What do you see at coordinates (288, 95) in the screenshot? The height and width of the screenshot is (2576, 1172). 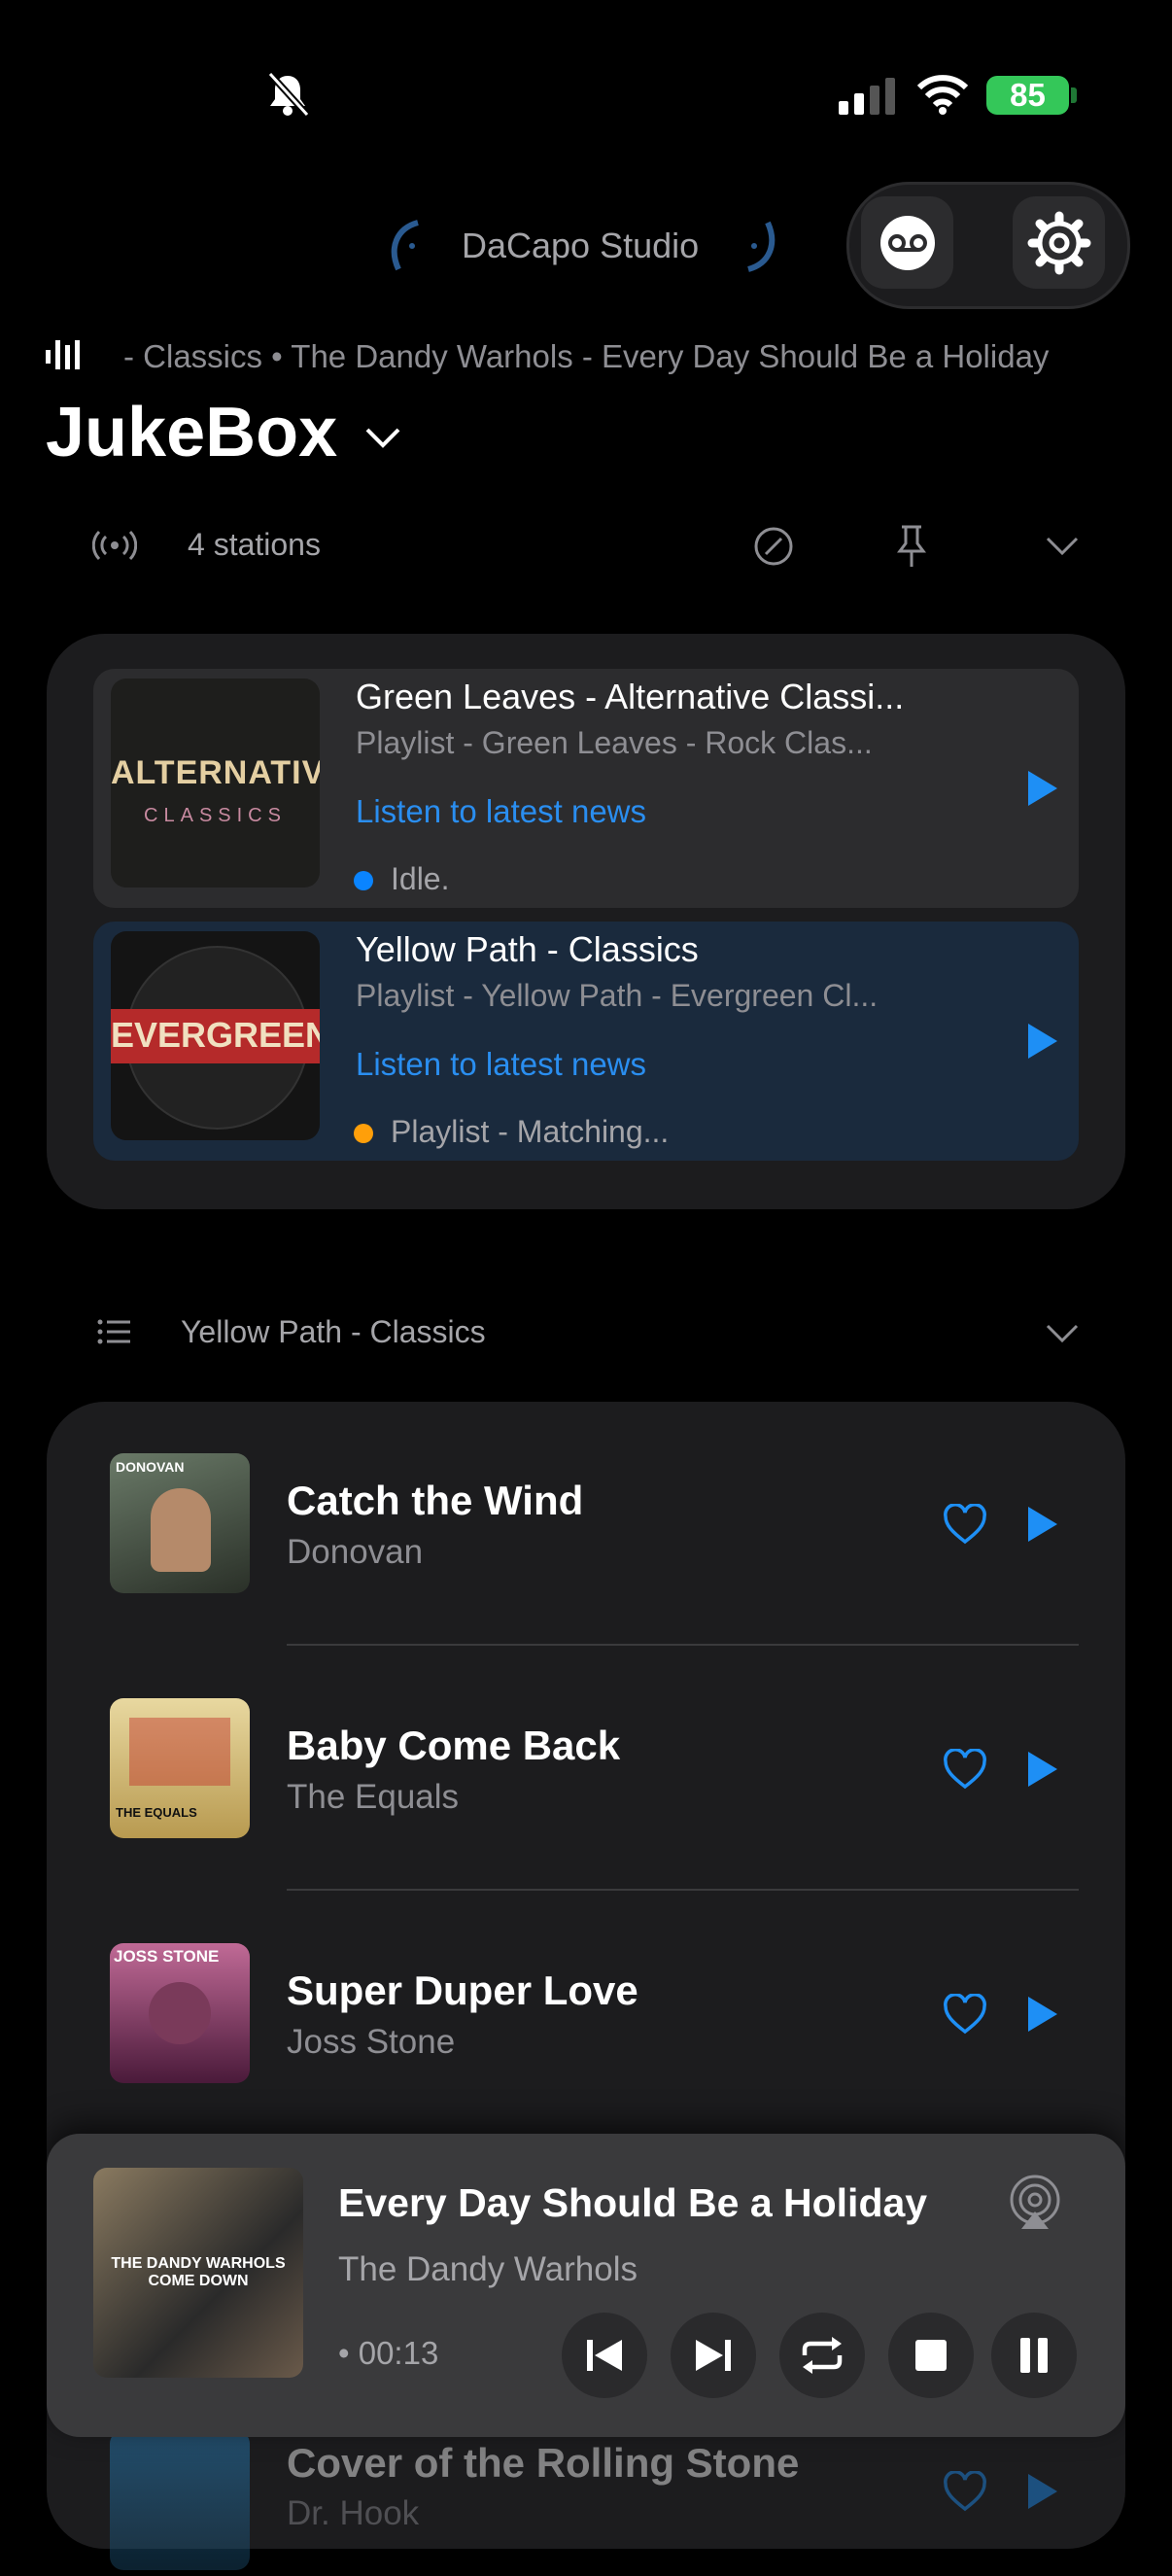 I see `bell-slash-icon` at bounding box center [288, 95].